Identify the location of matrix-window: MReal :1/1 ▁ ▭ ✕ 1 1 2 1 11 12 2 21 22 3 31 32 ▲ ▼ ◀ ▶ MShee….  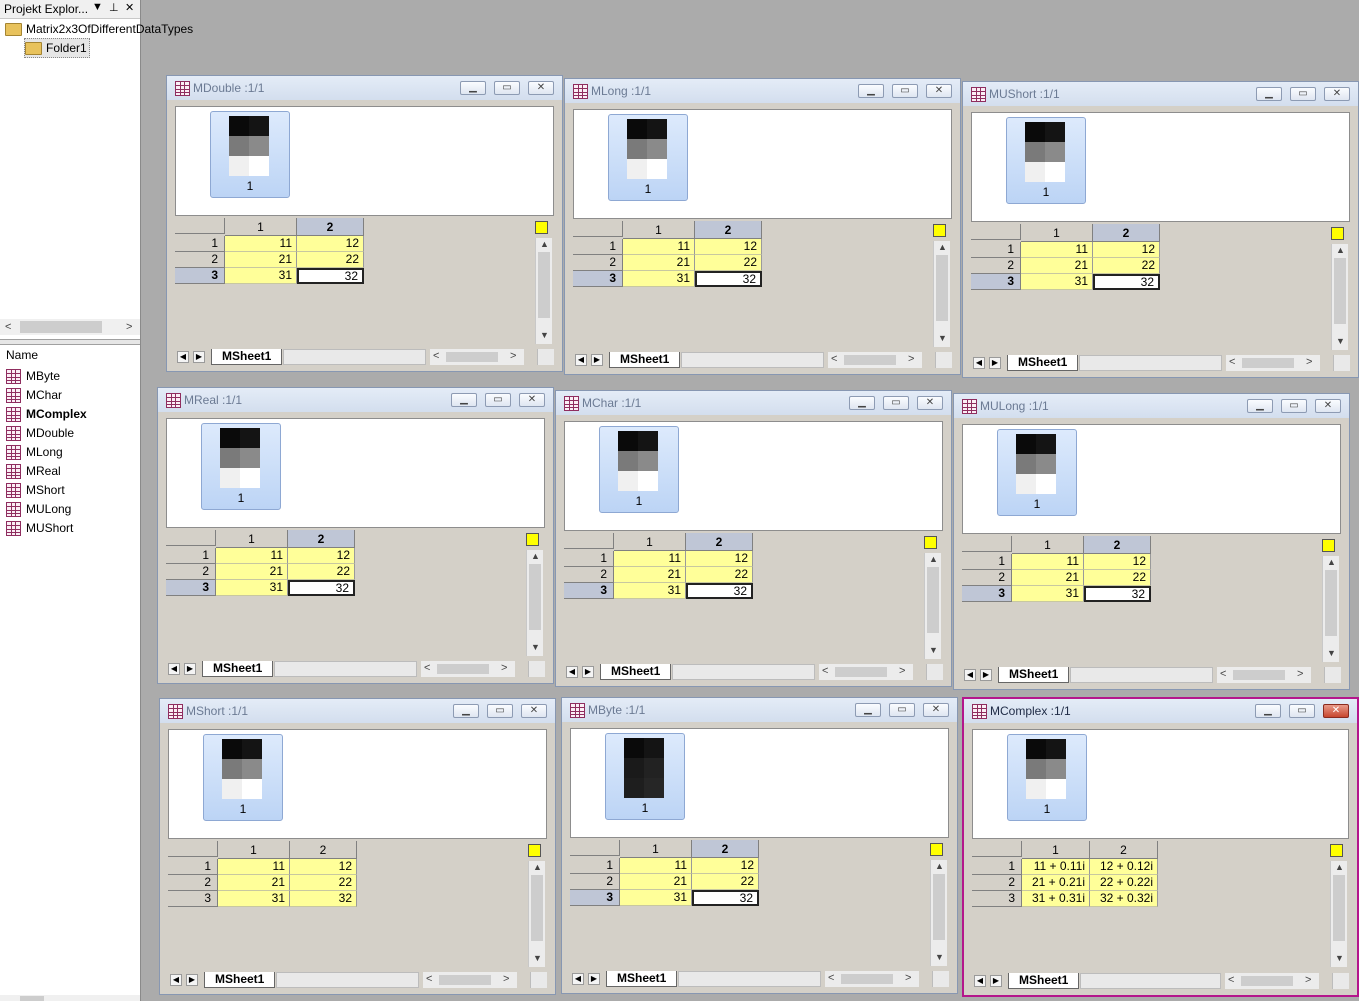
(355, 535).